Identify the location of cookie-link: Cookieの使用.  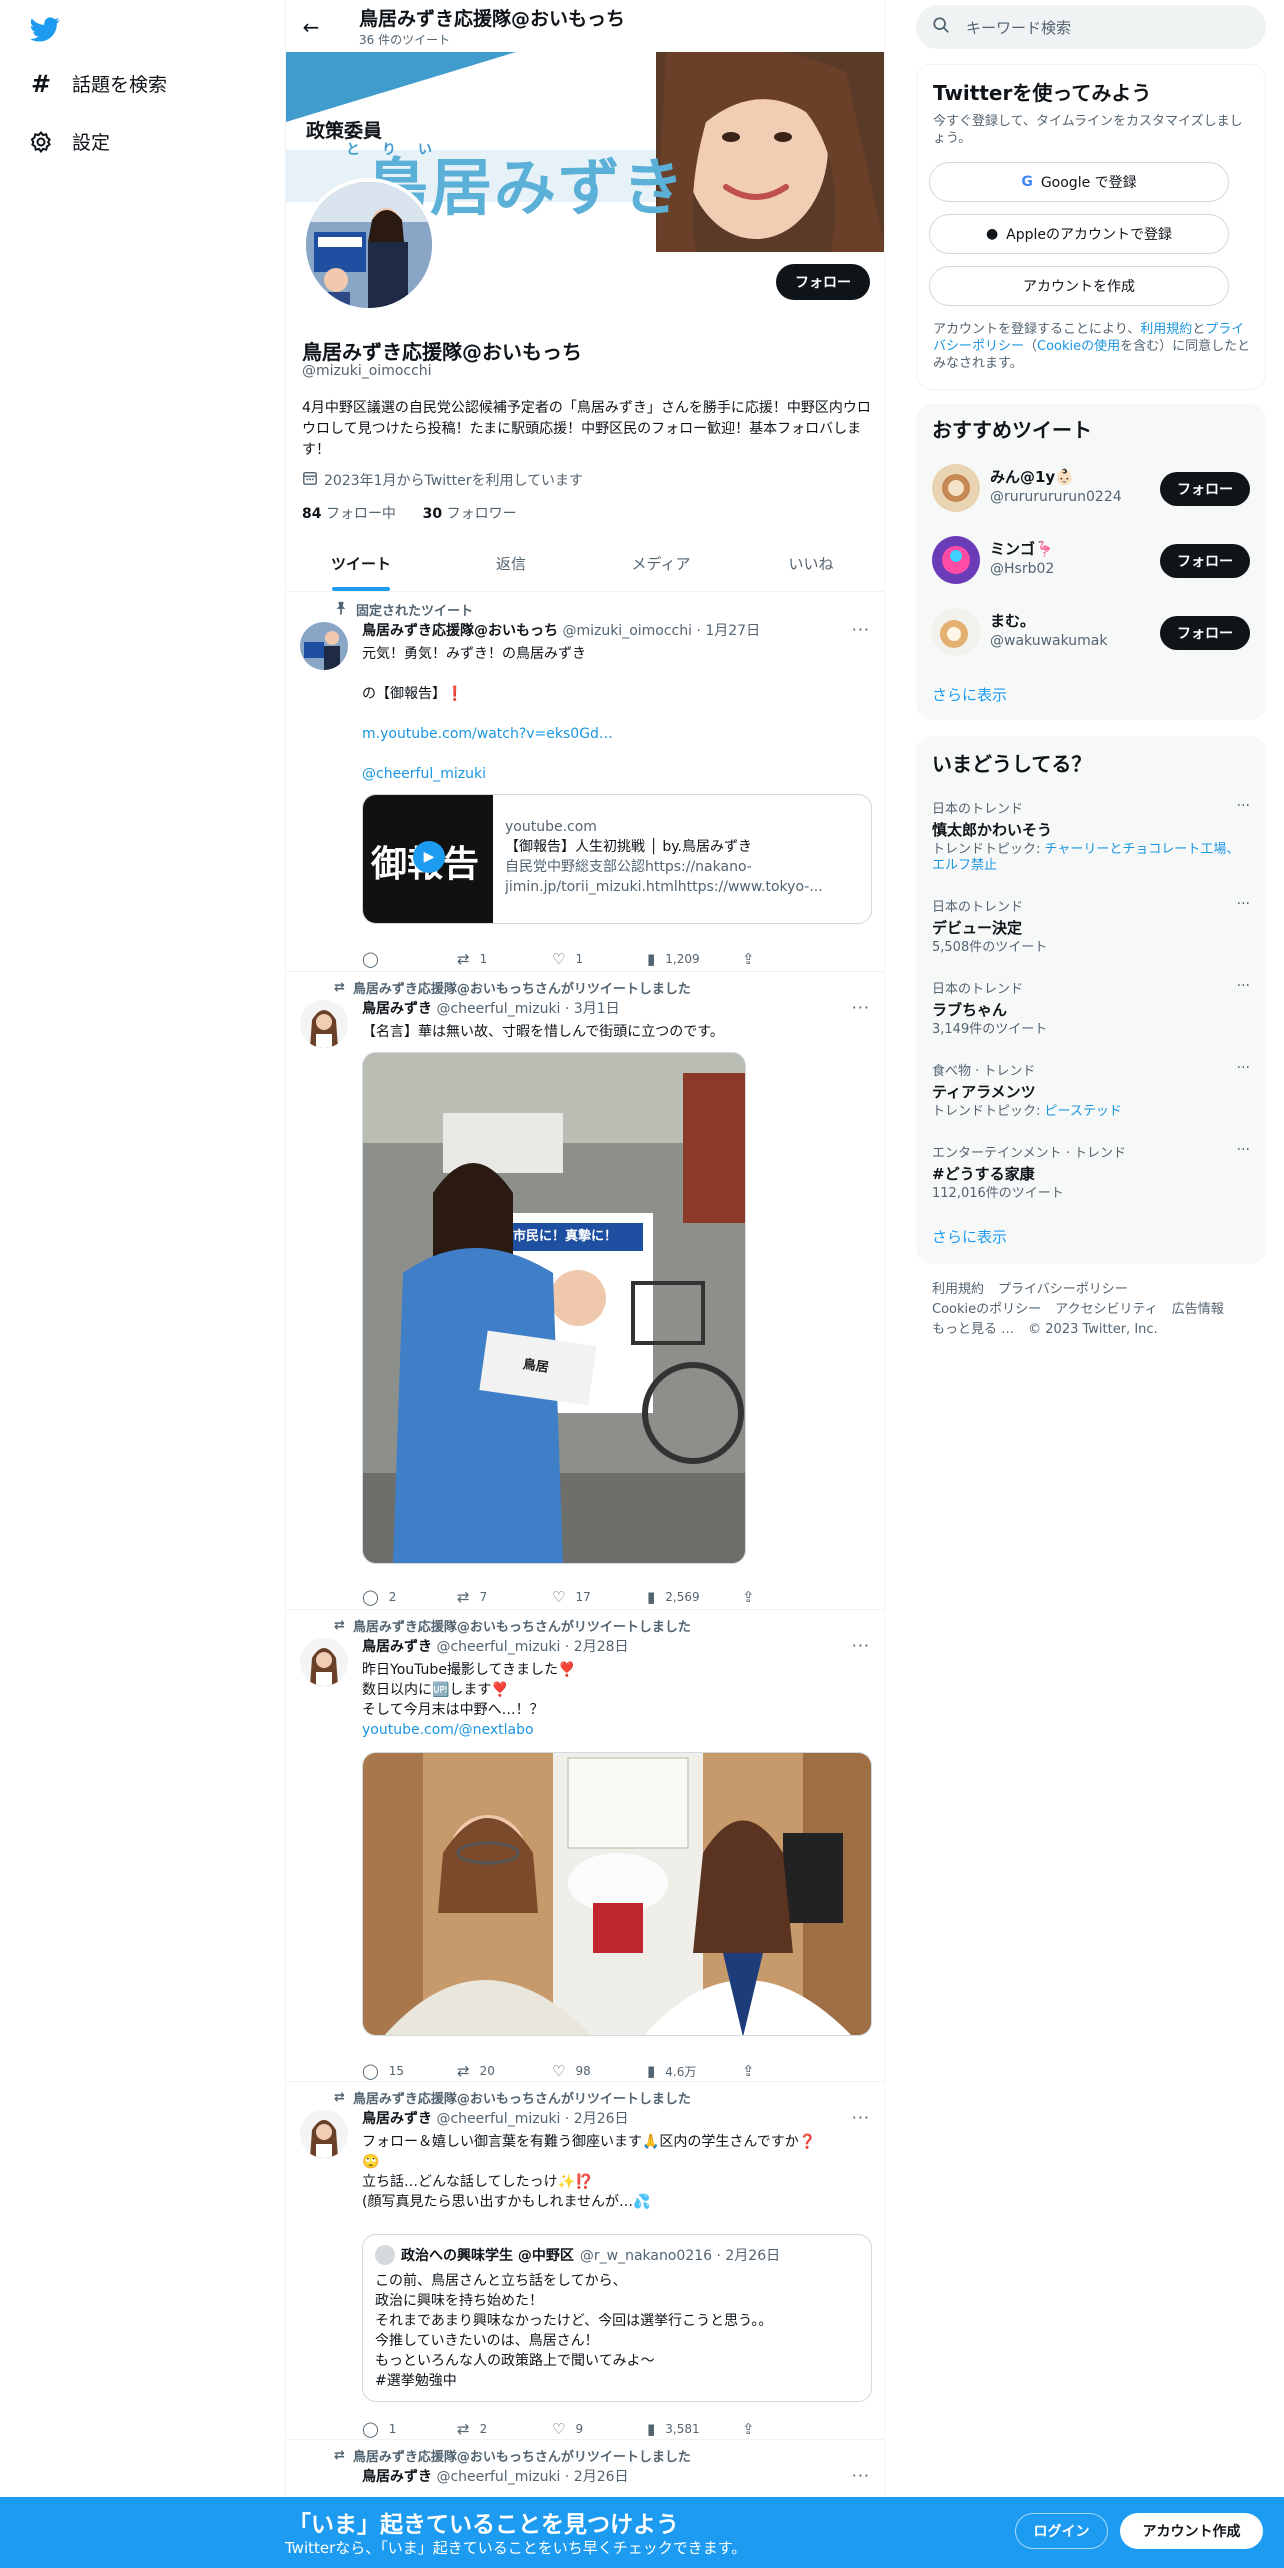
(1078, 346).